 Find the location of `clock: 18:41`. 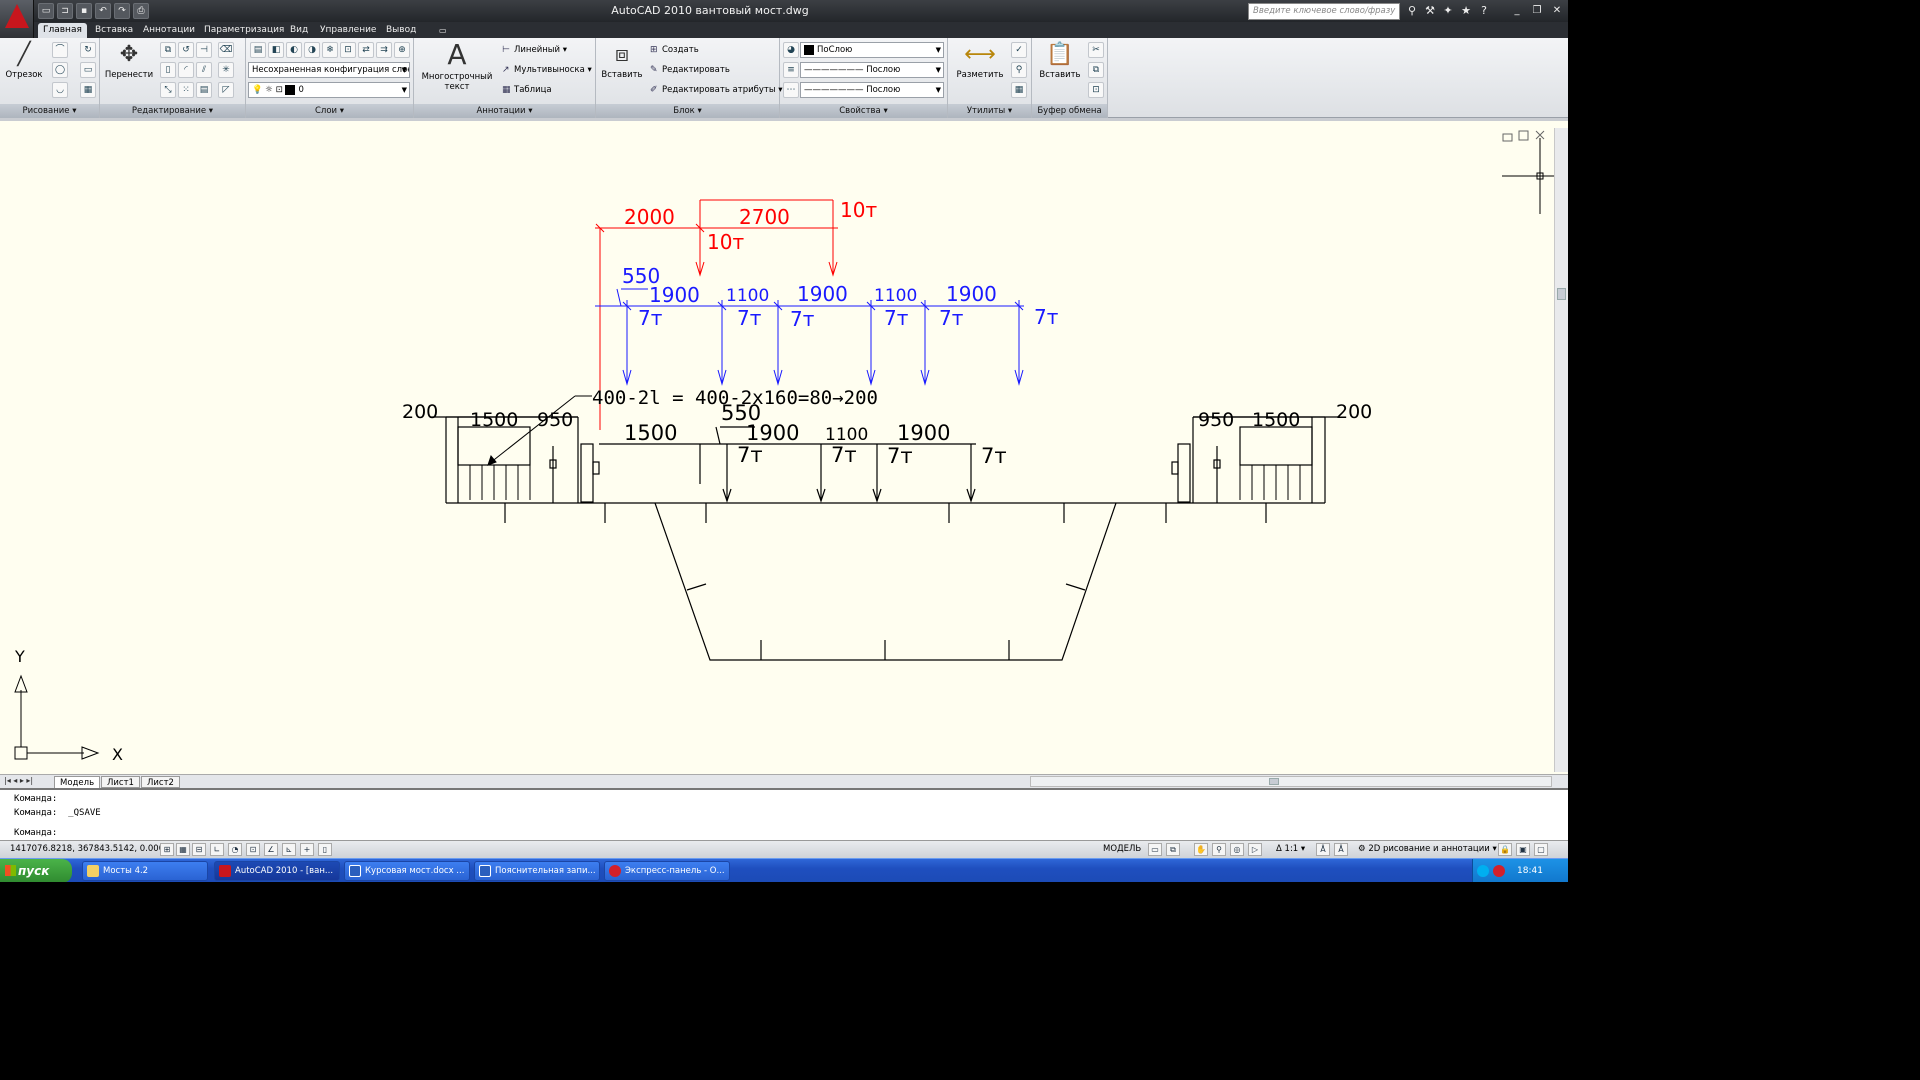

clock: 18:41 is located at coordinates (1530, 870).